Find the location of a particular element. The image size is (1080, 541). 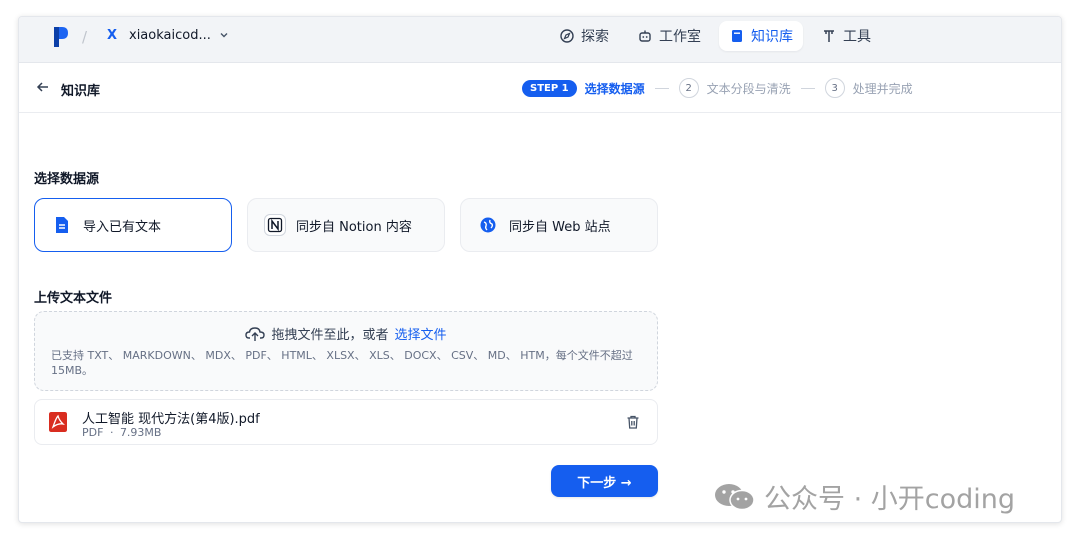

robot-icon is located at coordinates (645, 36).